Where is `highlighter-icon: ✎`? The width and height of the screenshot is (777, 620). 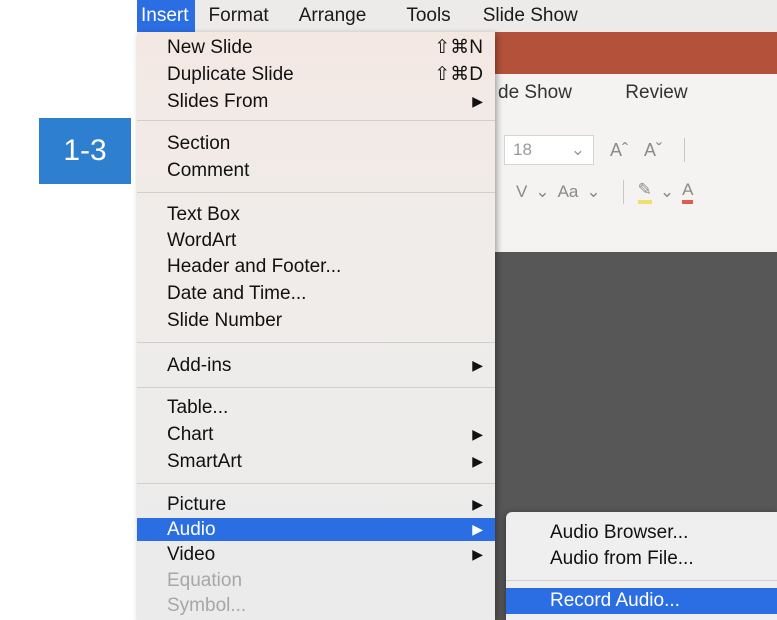 highlighter-icon: ✎ is located at coordinates (644, 192).